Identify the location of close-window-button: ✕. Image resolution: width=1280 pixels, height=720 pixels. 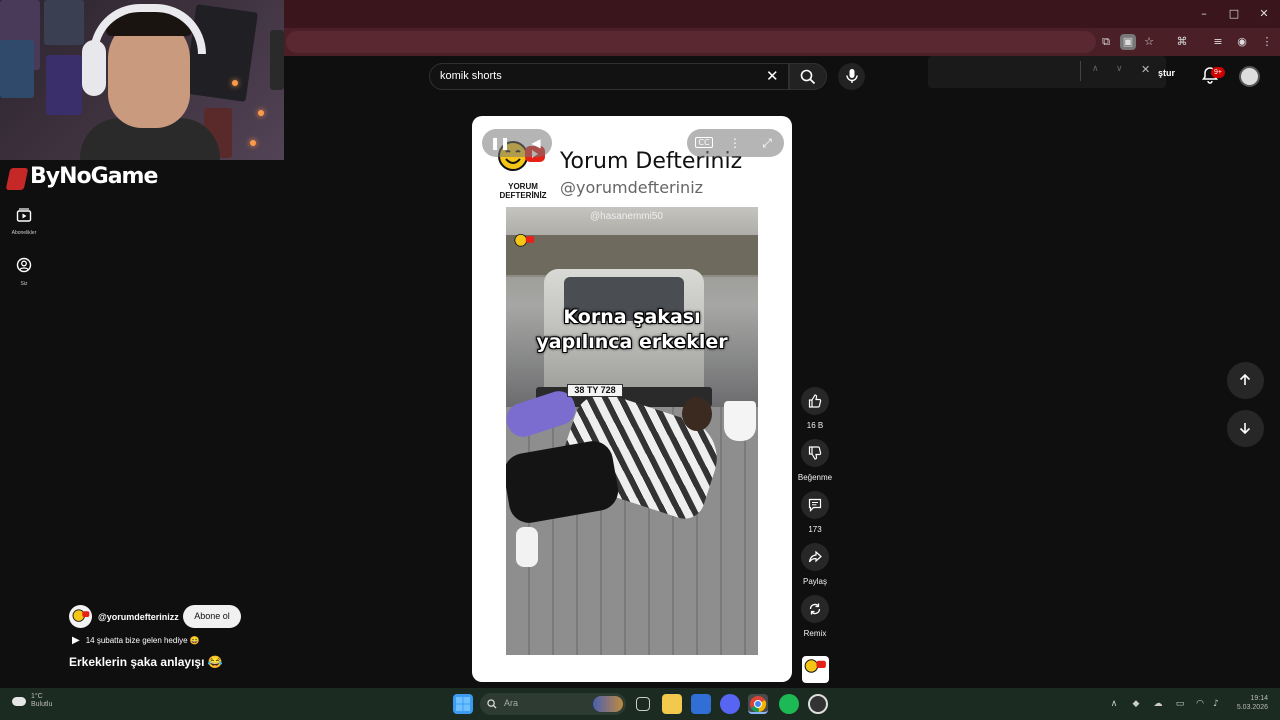
(1264, 14).